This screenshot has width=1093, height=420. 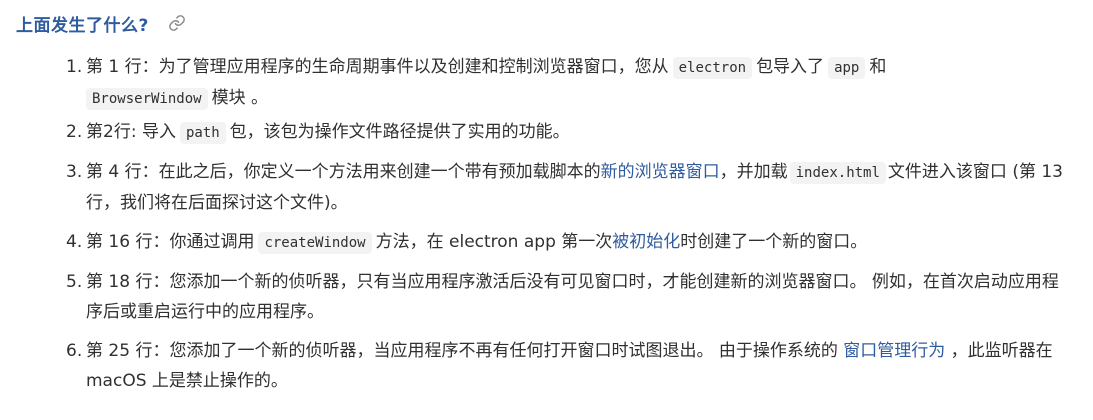 What do you see at coordinates (147, 99) in the screenshot?
I see `inline-code: BrowserWindow` at bounding box center [147, 99].